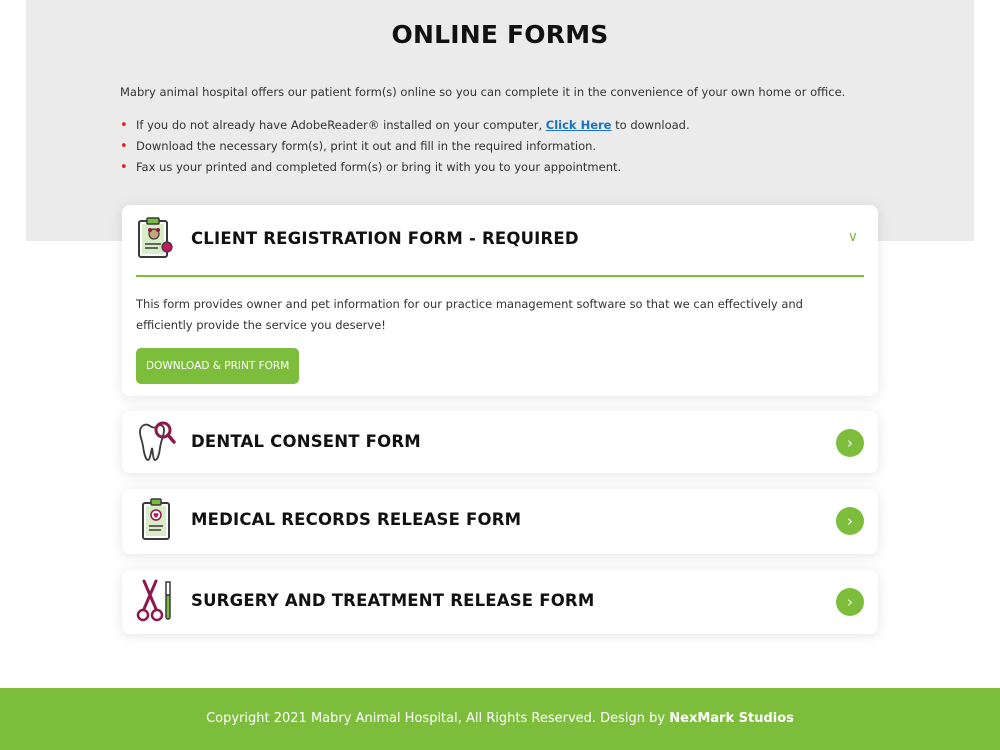  I want to click on title-bold: FORMS, so click(558, 34).